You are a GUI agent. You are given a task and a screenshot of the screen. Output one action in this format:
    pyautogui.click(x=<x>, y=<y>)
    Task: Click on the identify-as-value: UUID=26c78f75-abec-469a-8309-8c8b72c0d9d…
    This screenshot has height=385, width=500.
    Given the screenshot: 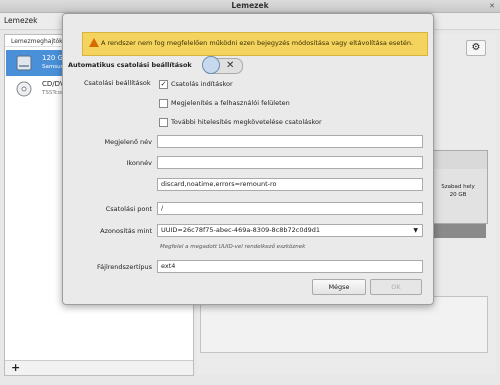 What is the action you would take?
    pyautogui.click(x=241, y=230)
    